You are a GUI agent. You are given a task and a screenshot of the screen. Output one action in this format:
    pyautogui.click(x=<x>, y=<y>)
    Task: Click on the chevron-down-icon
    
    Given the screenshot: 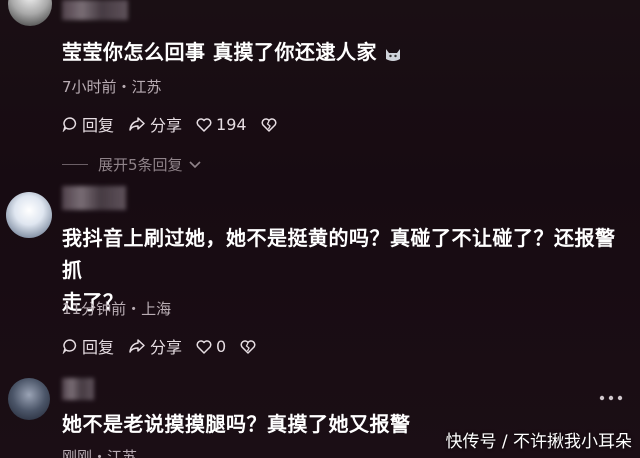 What is the action you would take?
    pyautogui.click(x=194, y=164)
    